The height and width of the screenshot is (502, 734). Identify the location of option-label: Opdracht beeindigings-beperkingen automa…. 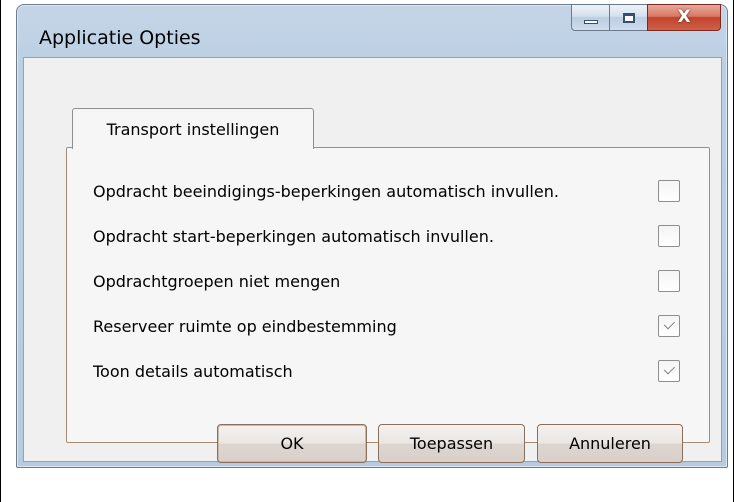
(326, 191).